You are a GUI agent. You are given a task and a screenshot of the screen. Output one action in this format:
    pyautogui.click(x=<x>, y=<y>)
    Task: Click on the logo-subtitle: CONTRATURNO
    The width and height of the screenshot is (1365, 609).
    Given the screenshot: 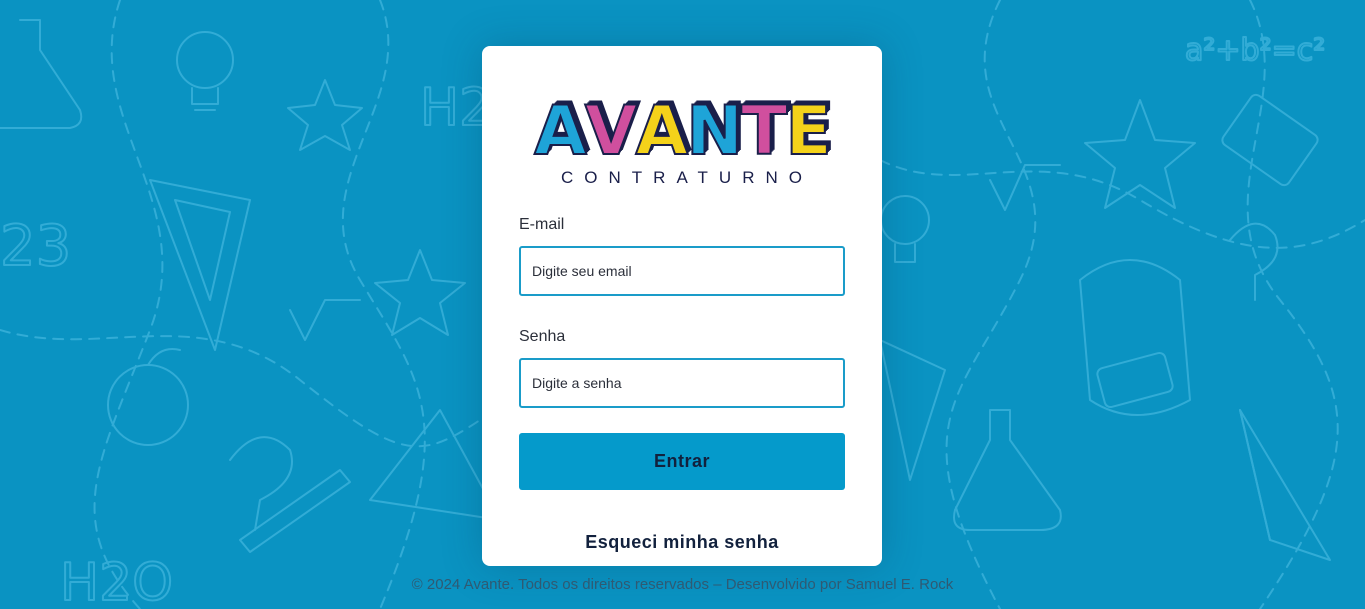 What is the action you would take?
    pyautogui.click(x=687, y=177)
    